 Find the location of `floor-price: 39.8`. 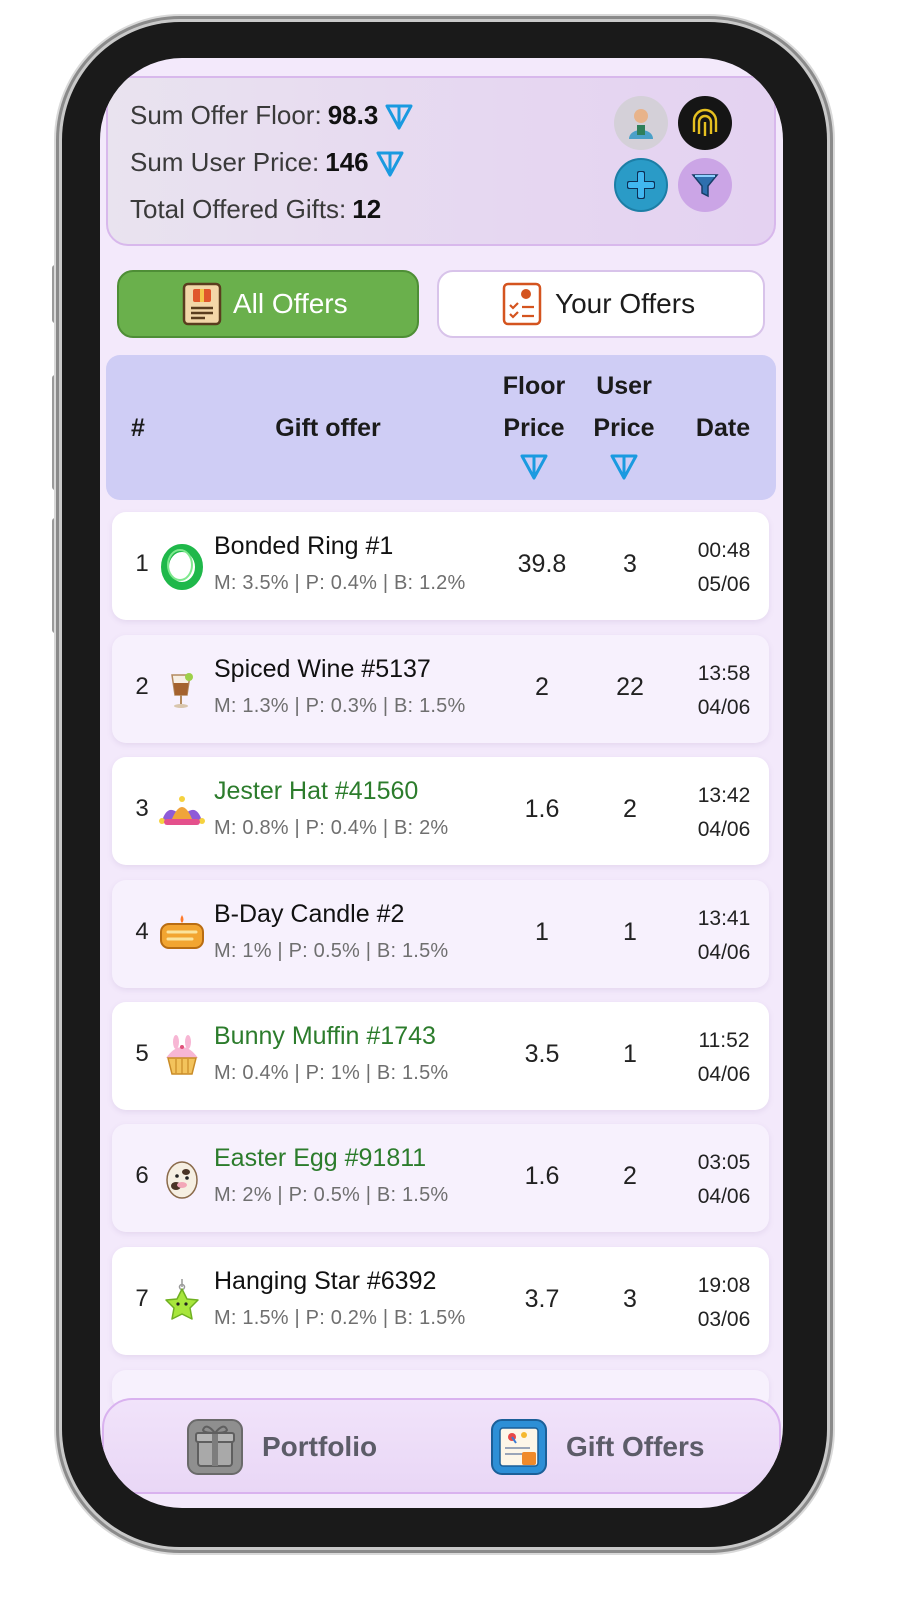

floor-price: 39.8 is located at coordinates (542, 564).